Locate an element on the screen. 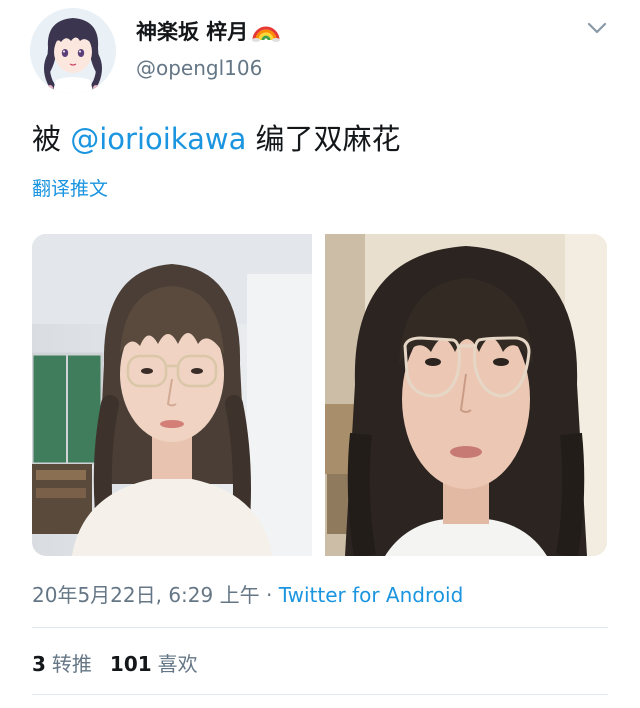  retweets-count: 3 is located at coordinates (39, 664).